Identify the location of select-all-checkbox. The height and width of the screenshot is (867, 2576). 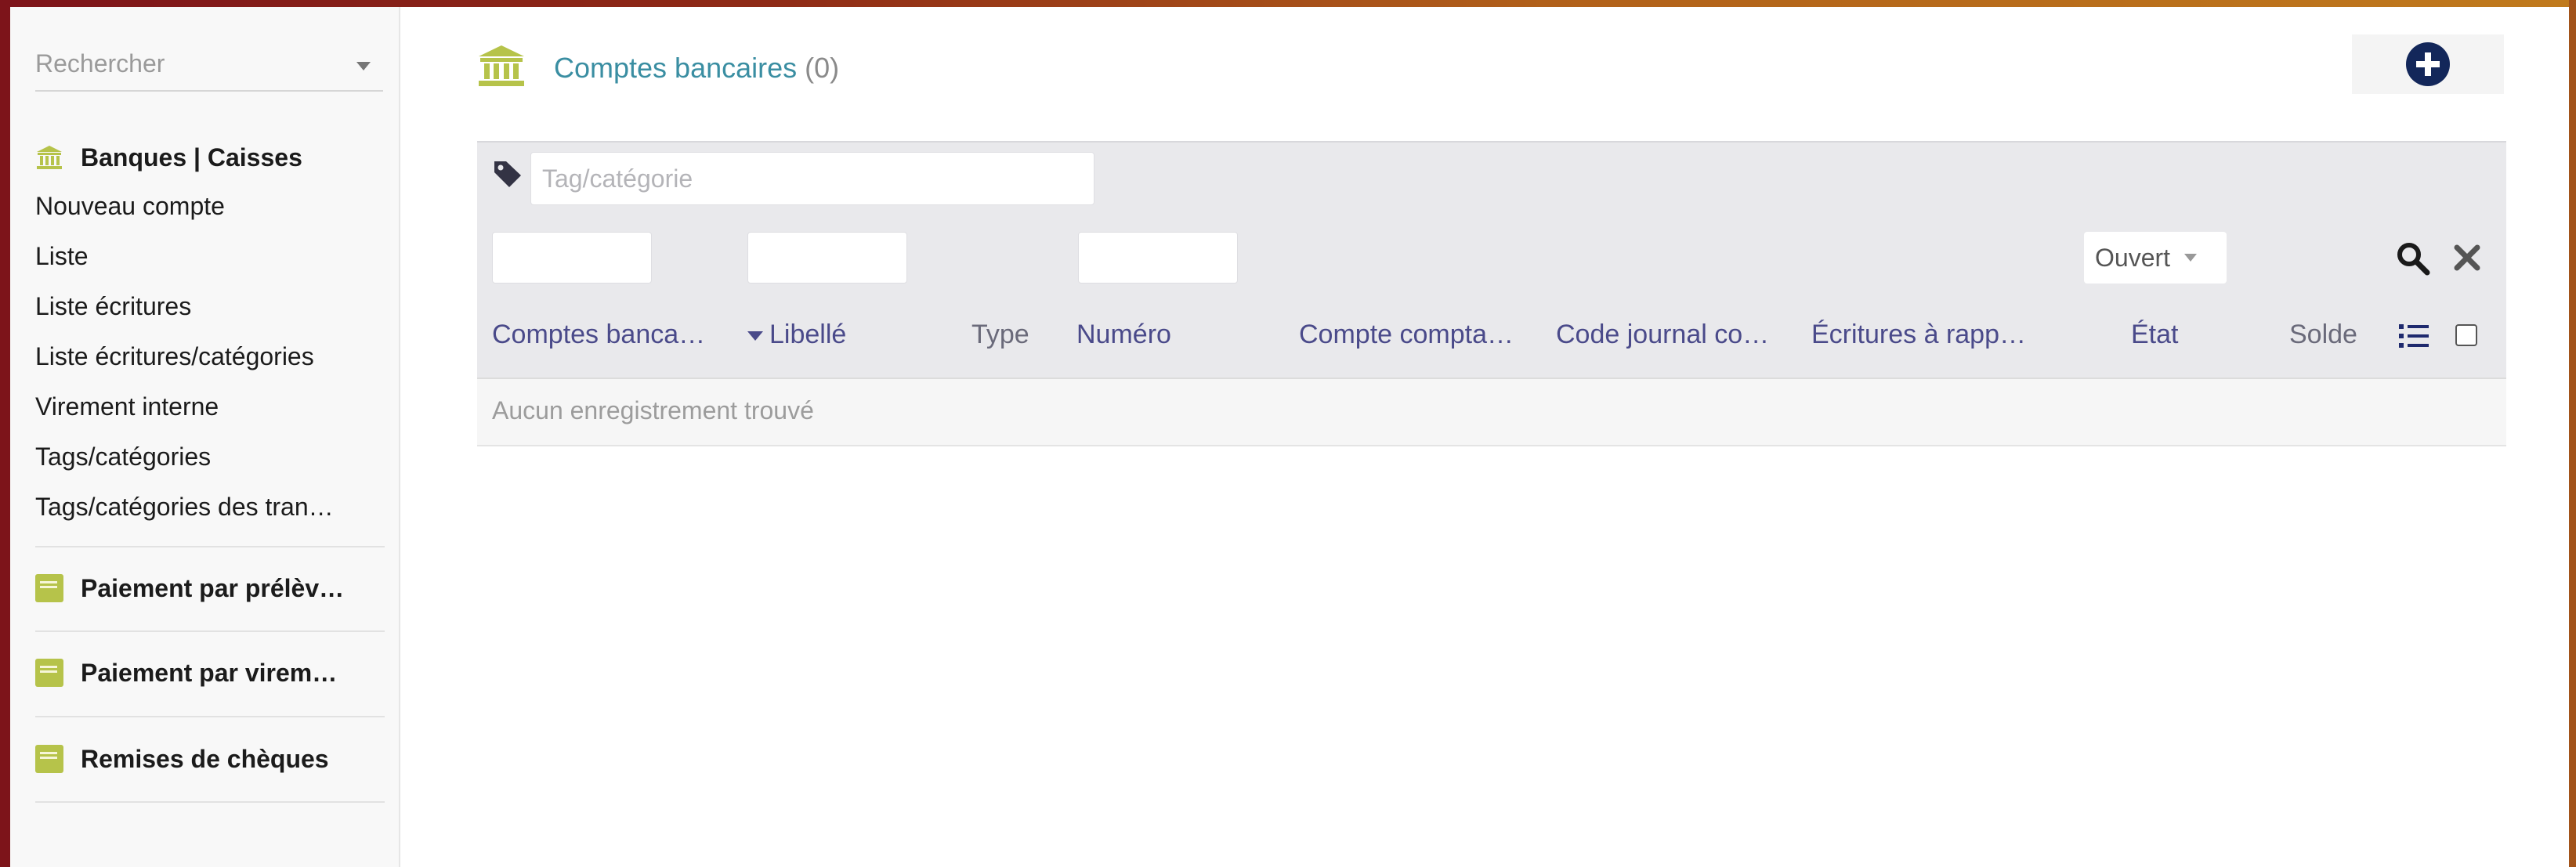
(2466, 335).